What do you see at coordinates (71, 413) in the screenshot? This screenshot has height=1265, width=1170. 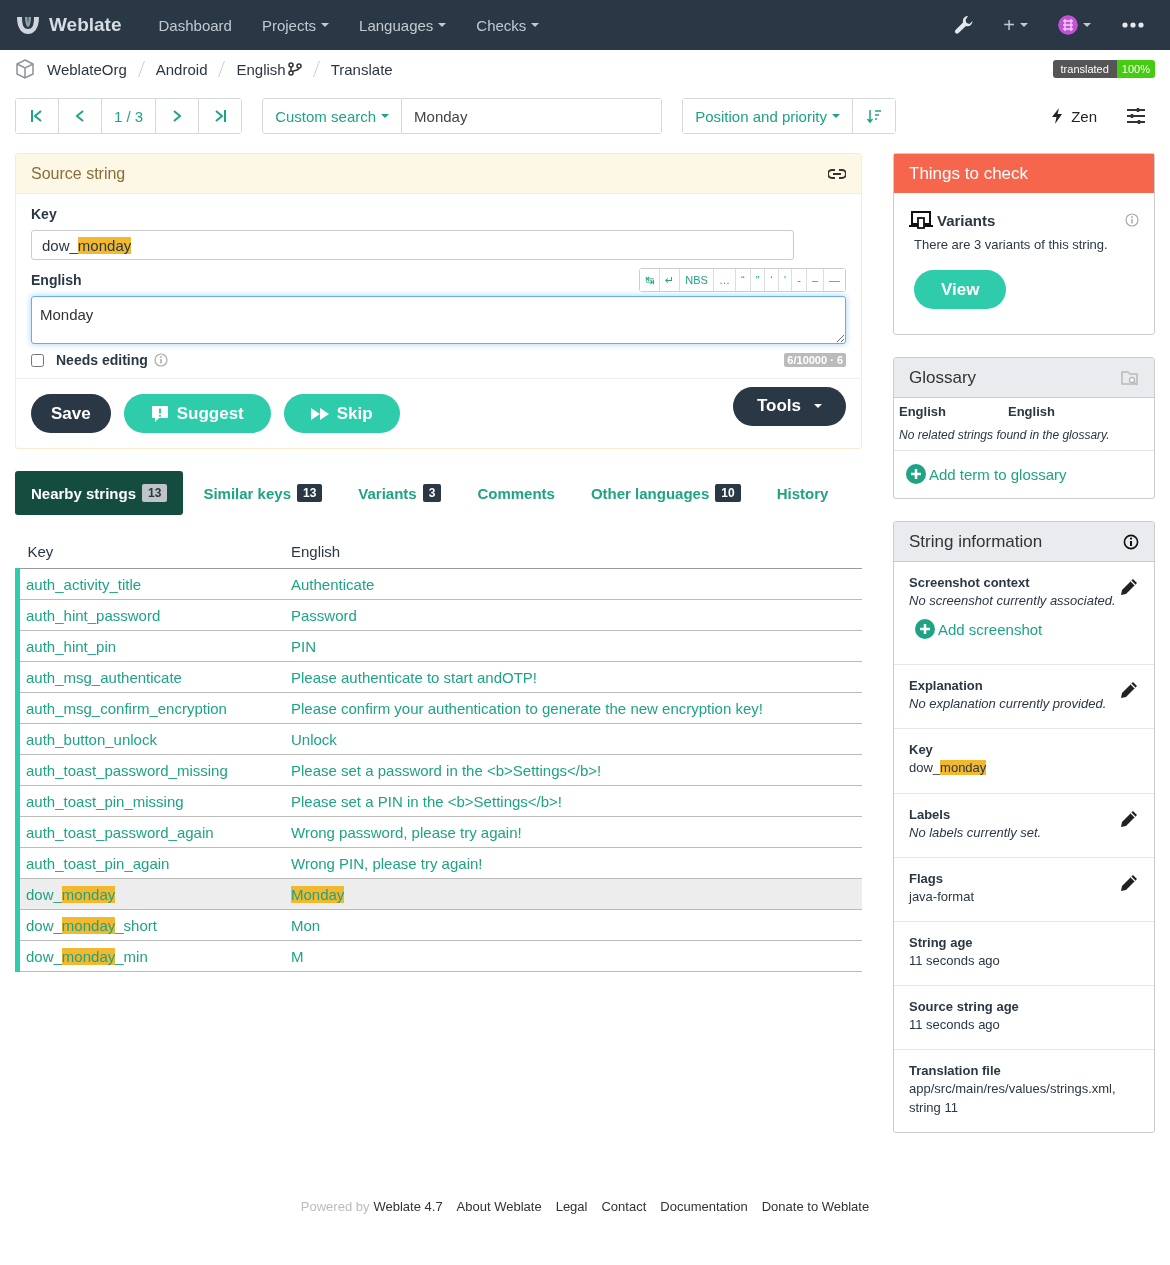 I see `save-button: Save` at bounding box center [71, 413].